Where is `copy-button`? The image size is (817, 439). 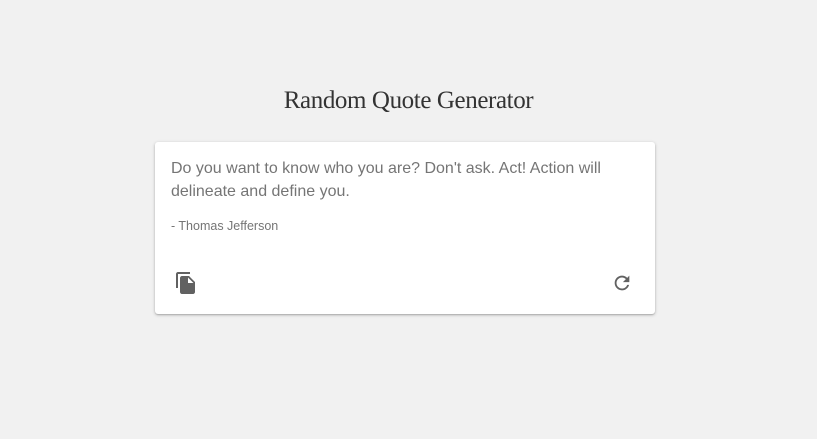 copy-button is located at coordinates (186, 283).